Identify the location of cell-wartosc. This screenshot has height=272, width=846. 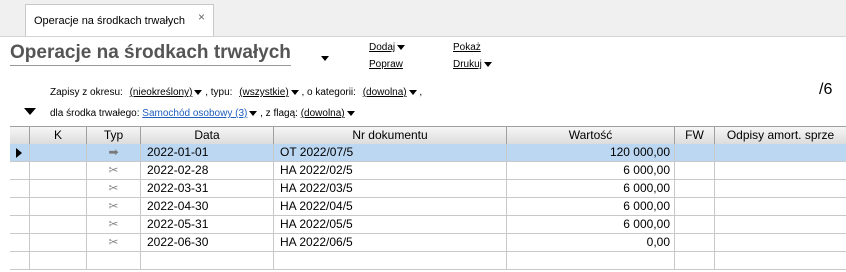
(591, 260).